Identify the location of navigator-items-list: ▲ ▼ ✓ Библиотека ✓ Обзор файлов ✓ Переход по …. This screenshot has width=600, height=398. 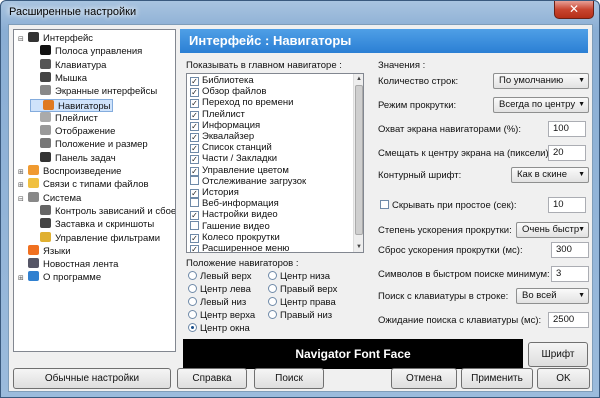
(275, 163).